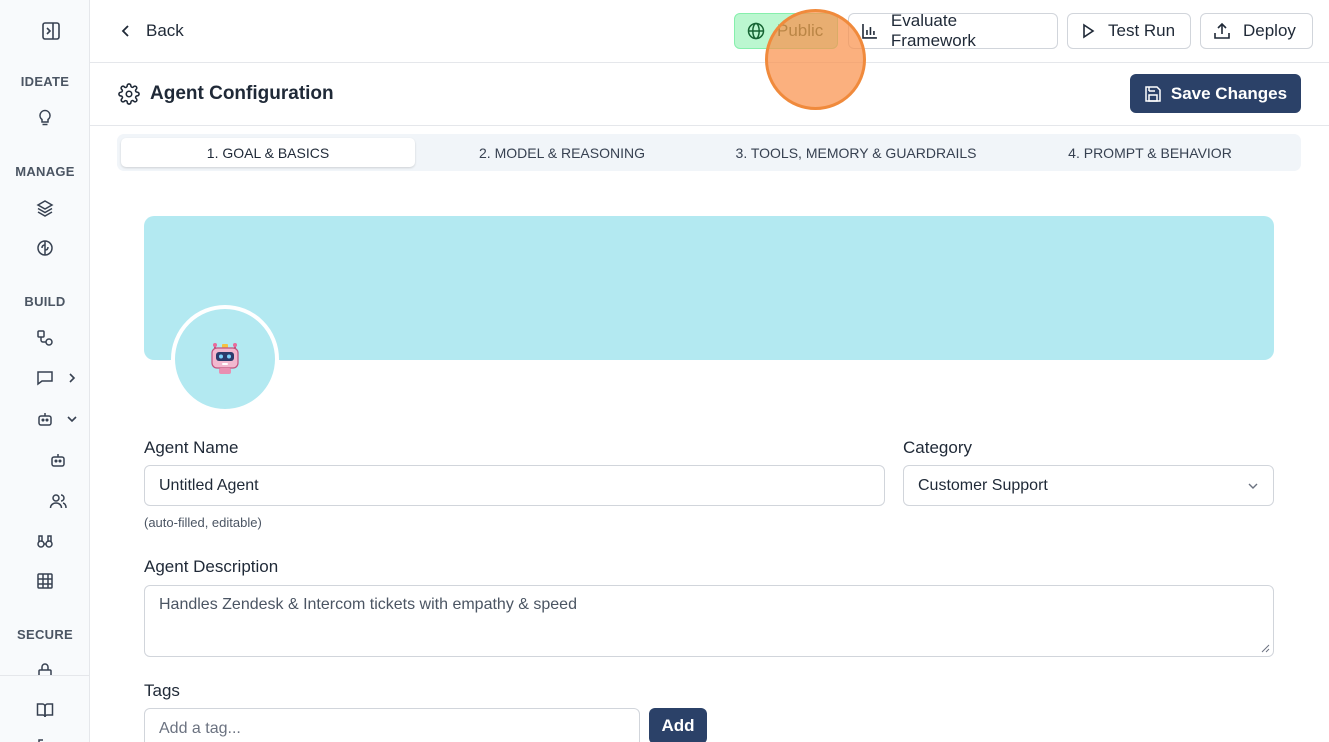  I want to click on sidebar-toggle-icon, so click(51, 31).